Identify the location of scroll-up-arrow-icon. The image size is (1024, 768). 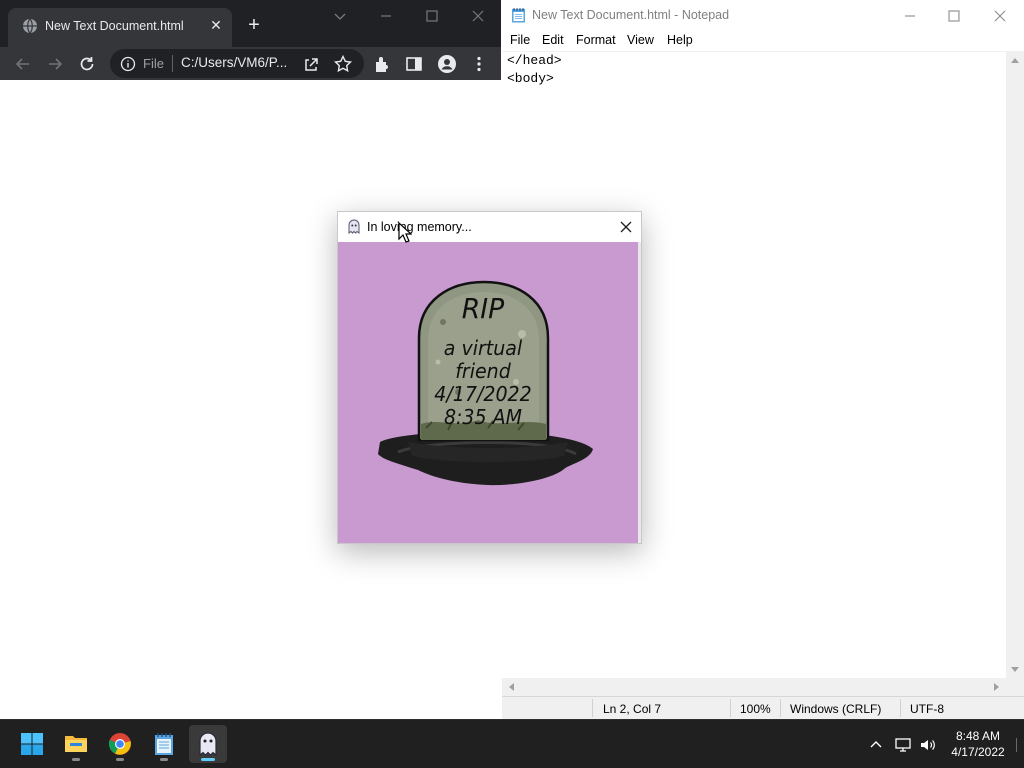
(1015, 60).